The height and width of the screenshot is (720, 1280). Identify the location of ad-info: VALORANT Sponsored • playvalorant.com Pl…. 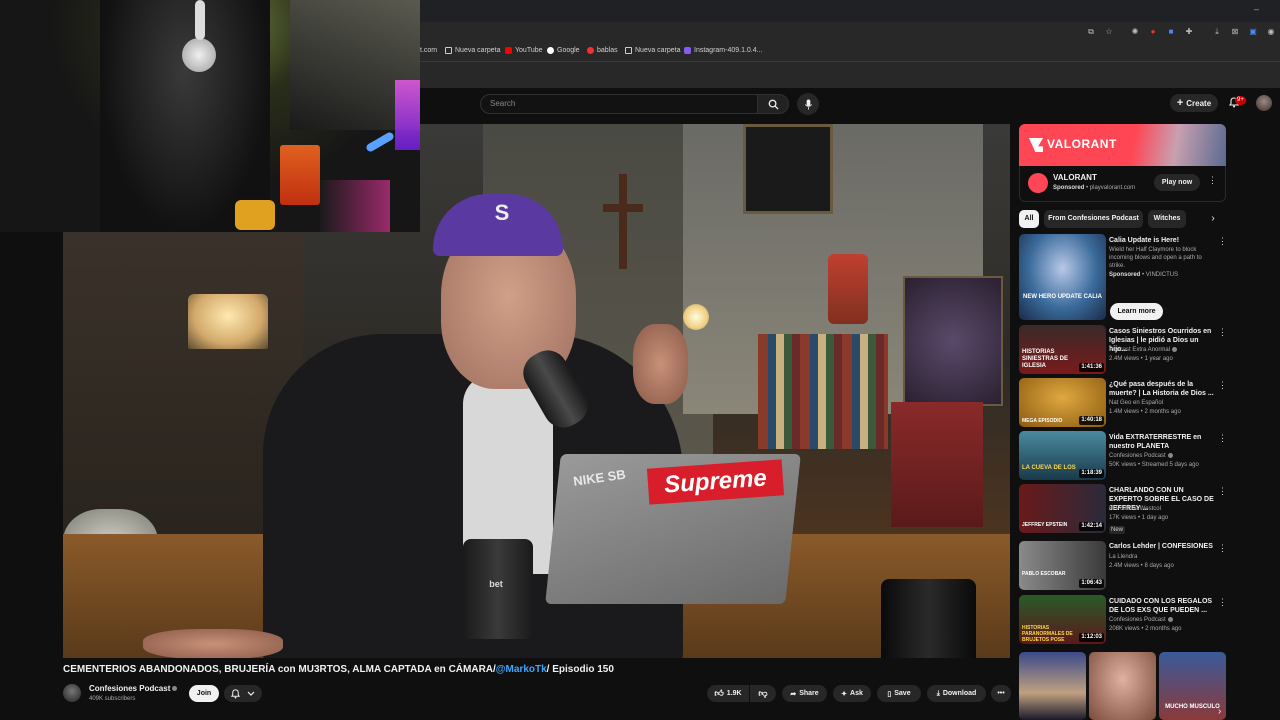
(1122, 184).